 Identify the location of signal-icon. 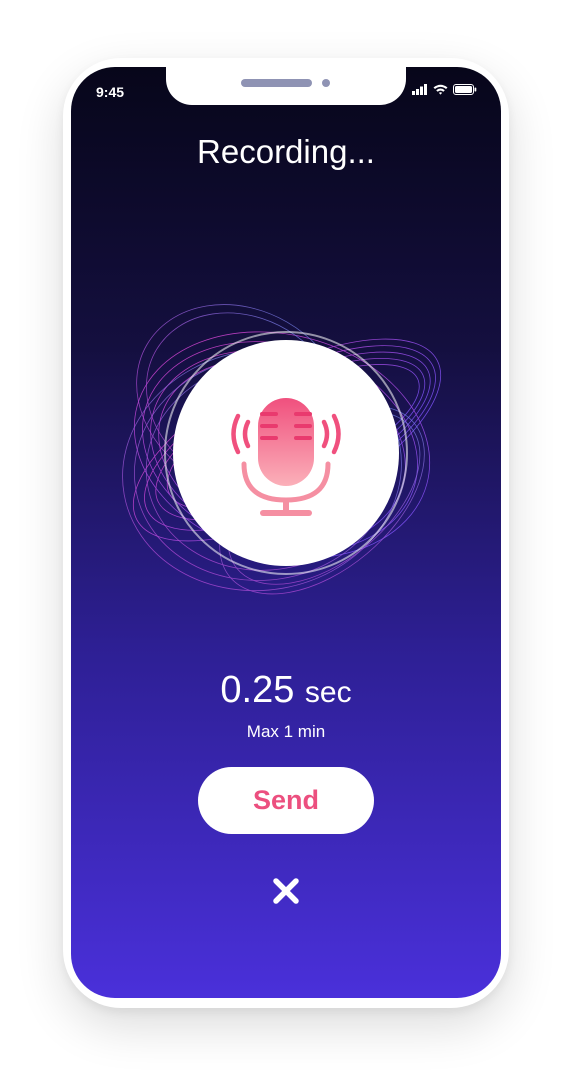
(419, 89).